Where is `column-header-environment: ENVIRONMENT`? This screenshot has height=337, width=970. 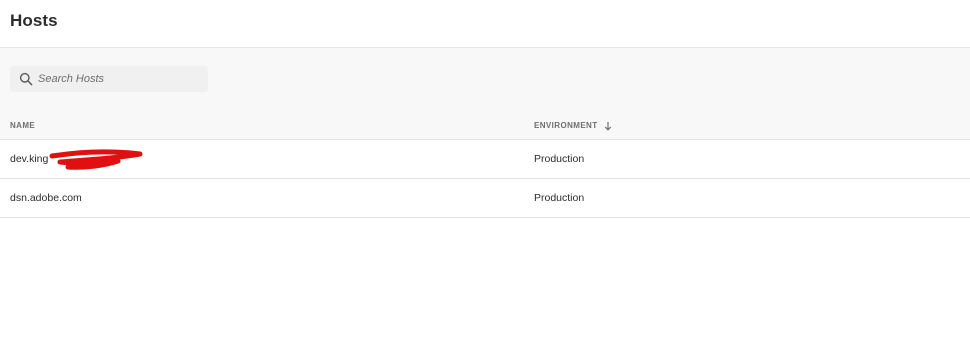
column-header-environment: ENVIRONMENT is located at coordinates (566, 125).